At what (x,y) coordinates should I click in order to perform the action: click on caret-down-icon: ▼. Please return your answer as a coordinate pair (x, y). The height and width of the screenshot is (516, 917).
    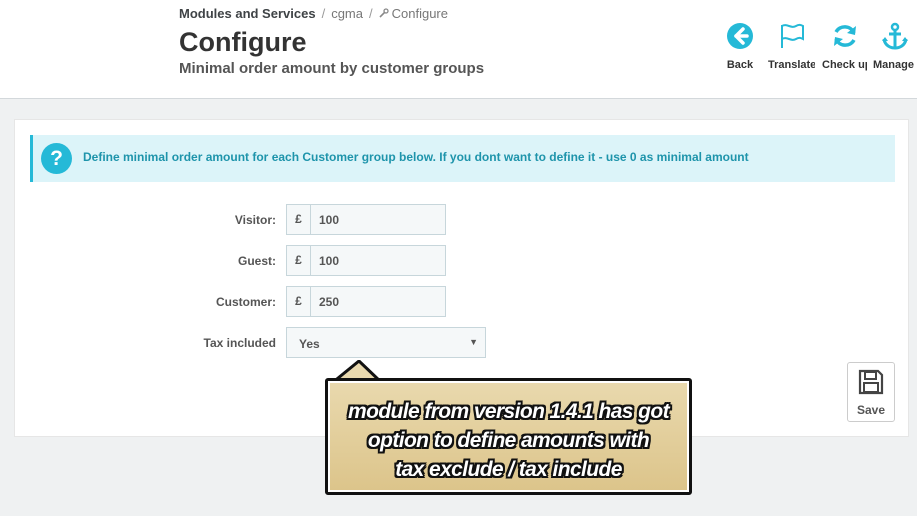
    Looking at the image, I should click on (473, 342).